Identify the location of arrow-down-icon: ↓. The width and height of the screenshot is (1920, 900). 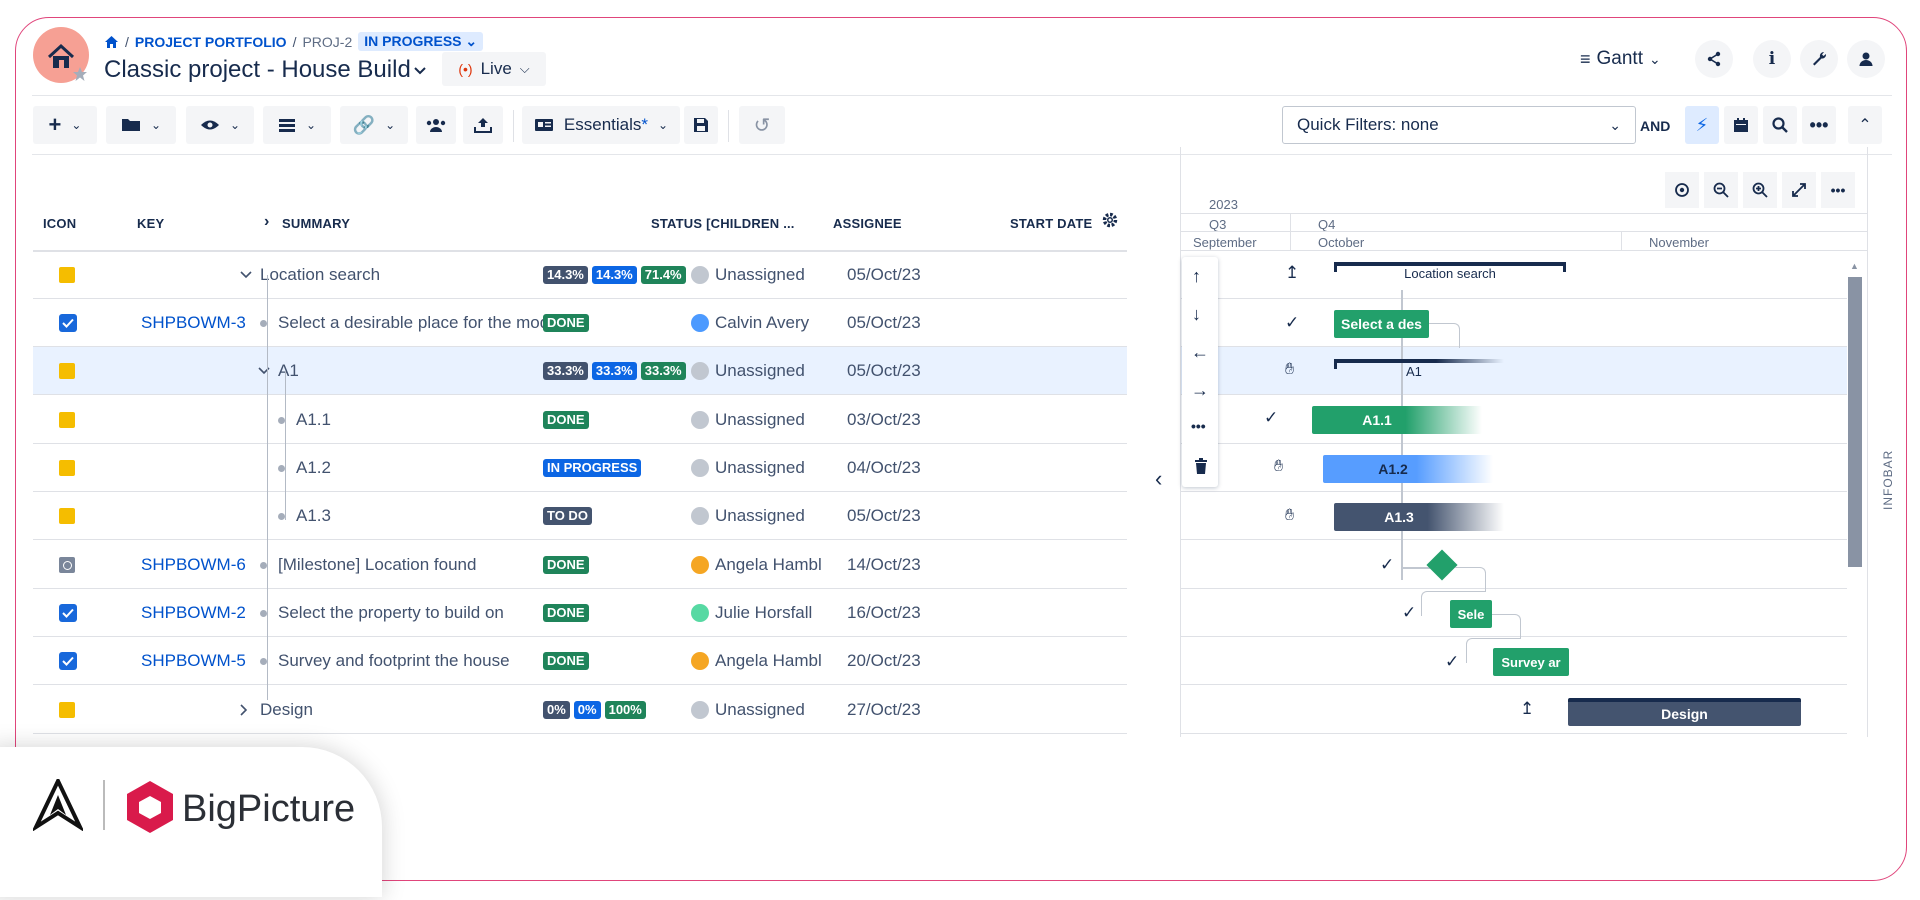
(1196, 314).